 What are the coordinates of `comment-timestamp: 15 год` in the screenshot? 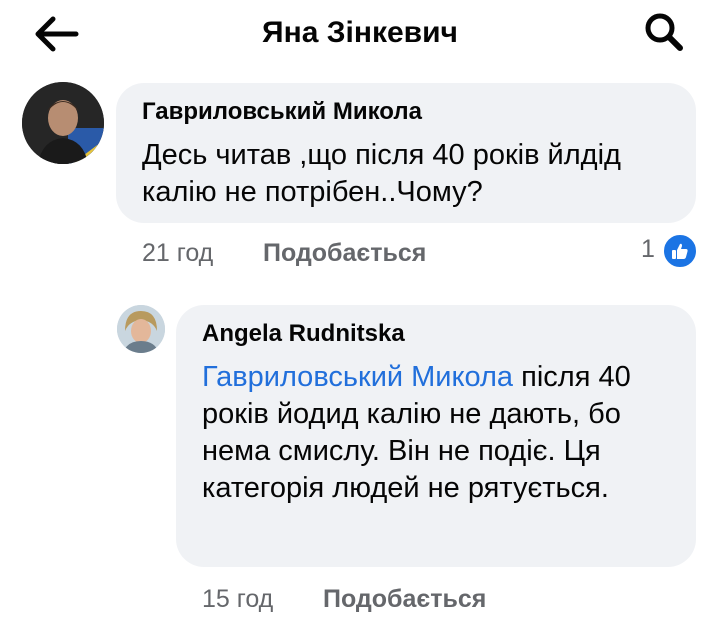 It's located at (237, 599).